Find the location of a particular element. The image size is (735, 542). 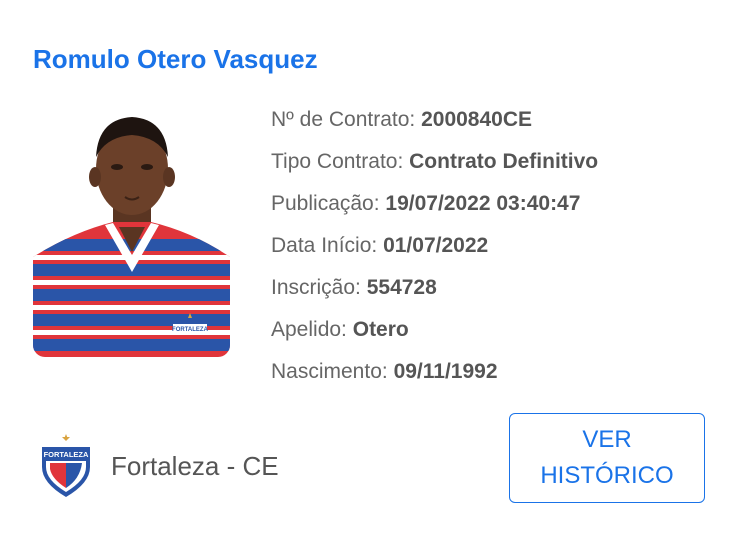

detail-nickname: Apelido: Otero is located at coordinates (340, 329).